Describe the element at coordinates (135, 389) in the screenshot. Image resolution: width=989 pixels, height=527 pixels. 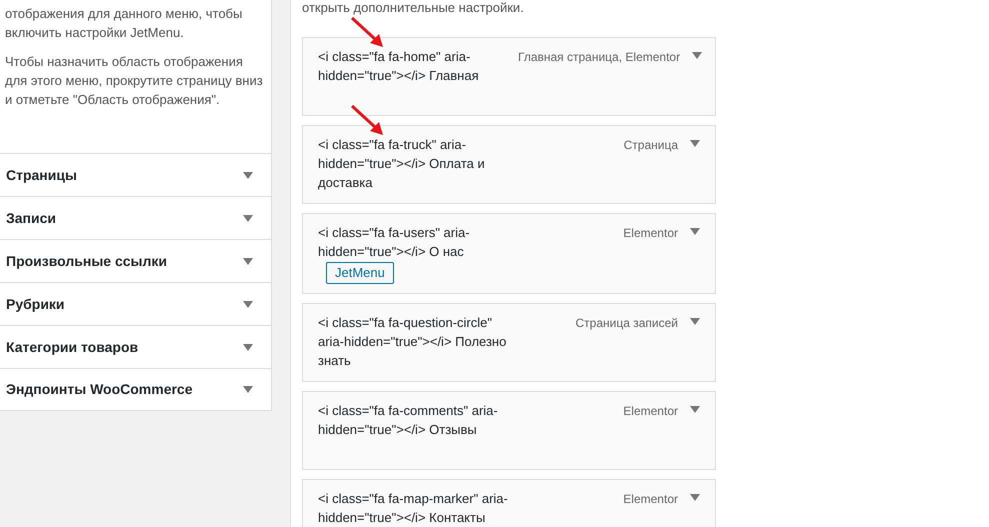
I see `accordion-section: Эндпоинты WooCommerce` at that location.